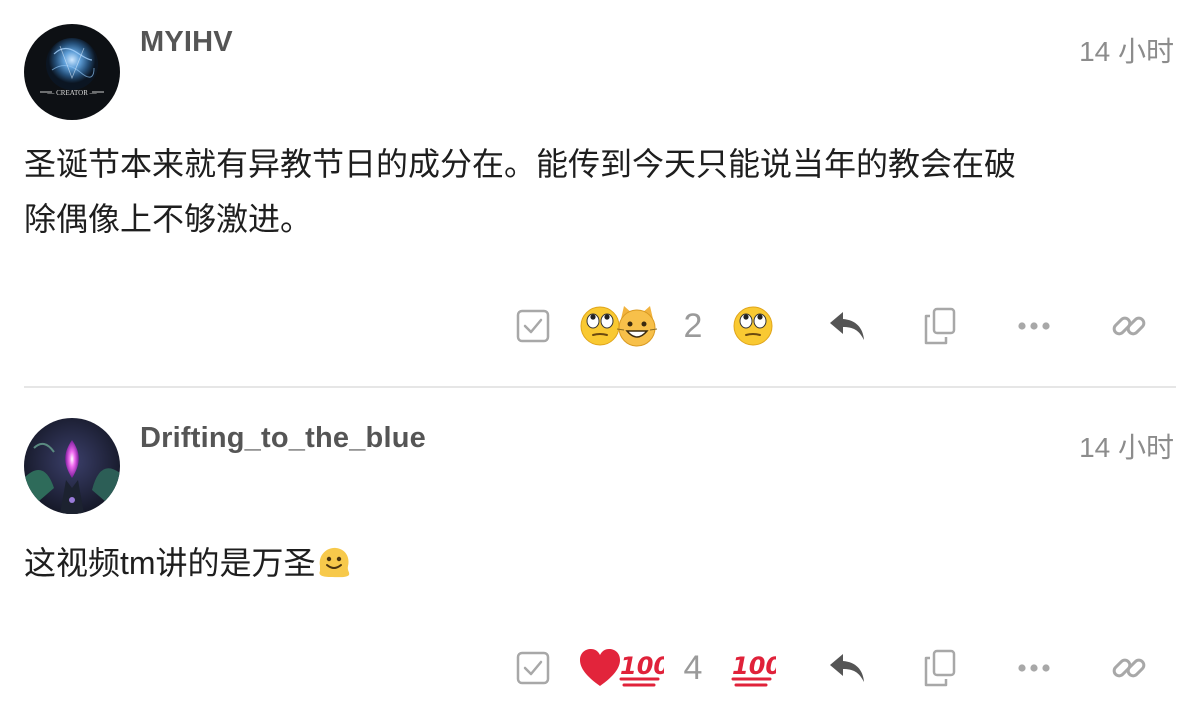 The width and height of the screenshot is (1200, 723). I want to click on avatar, so click(72, 466).